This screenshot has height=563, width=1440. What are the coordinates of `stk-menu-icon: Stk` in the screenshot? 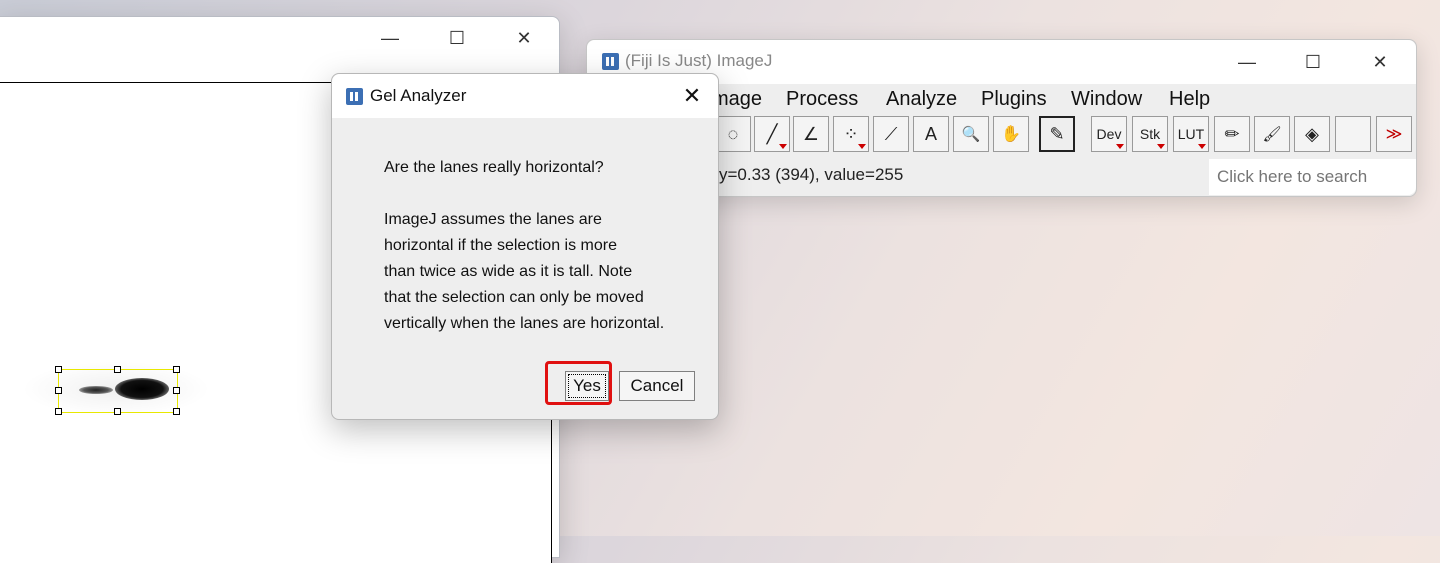 It's located at (1150, 134).